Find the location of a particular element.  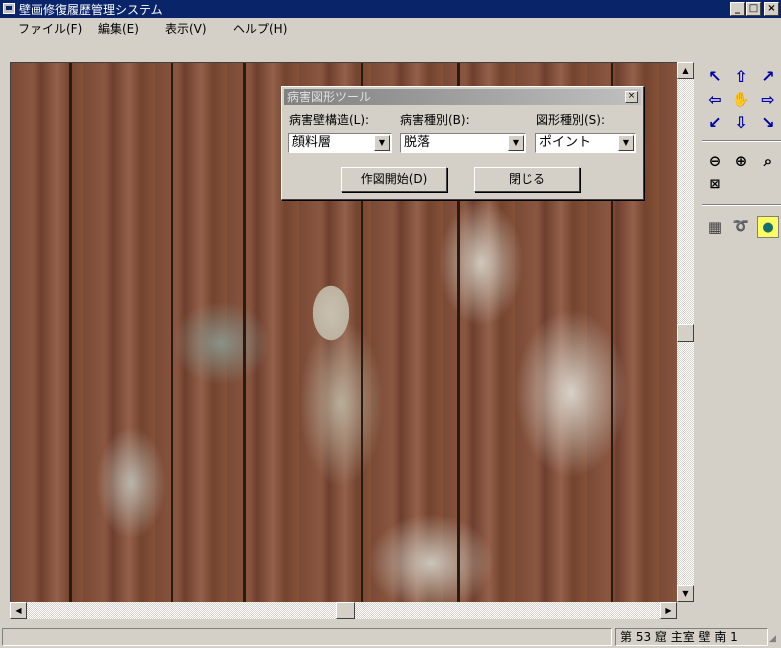

menu-file: ファイル(F) is located at coordinates (50, 28).